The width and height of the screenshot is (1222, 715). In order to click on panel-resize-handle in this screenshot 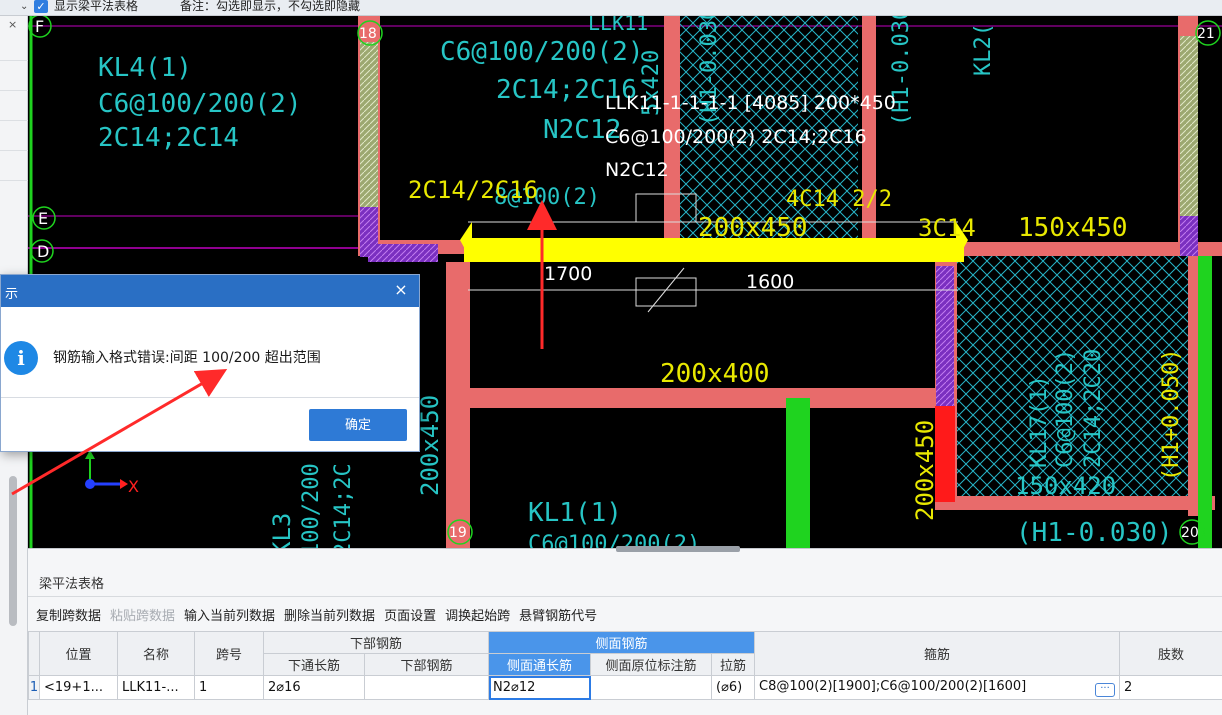, I will do `click(678, 549)`.